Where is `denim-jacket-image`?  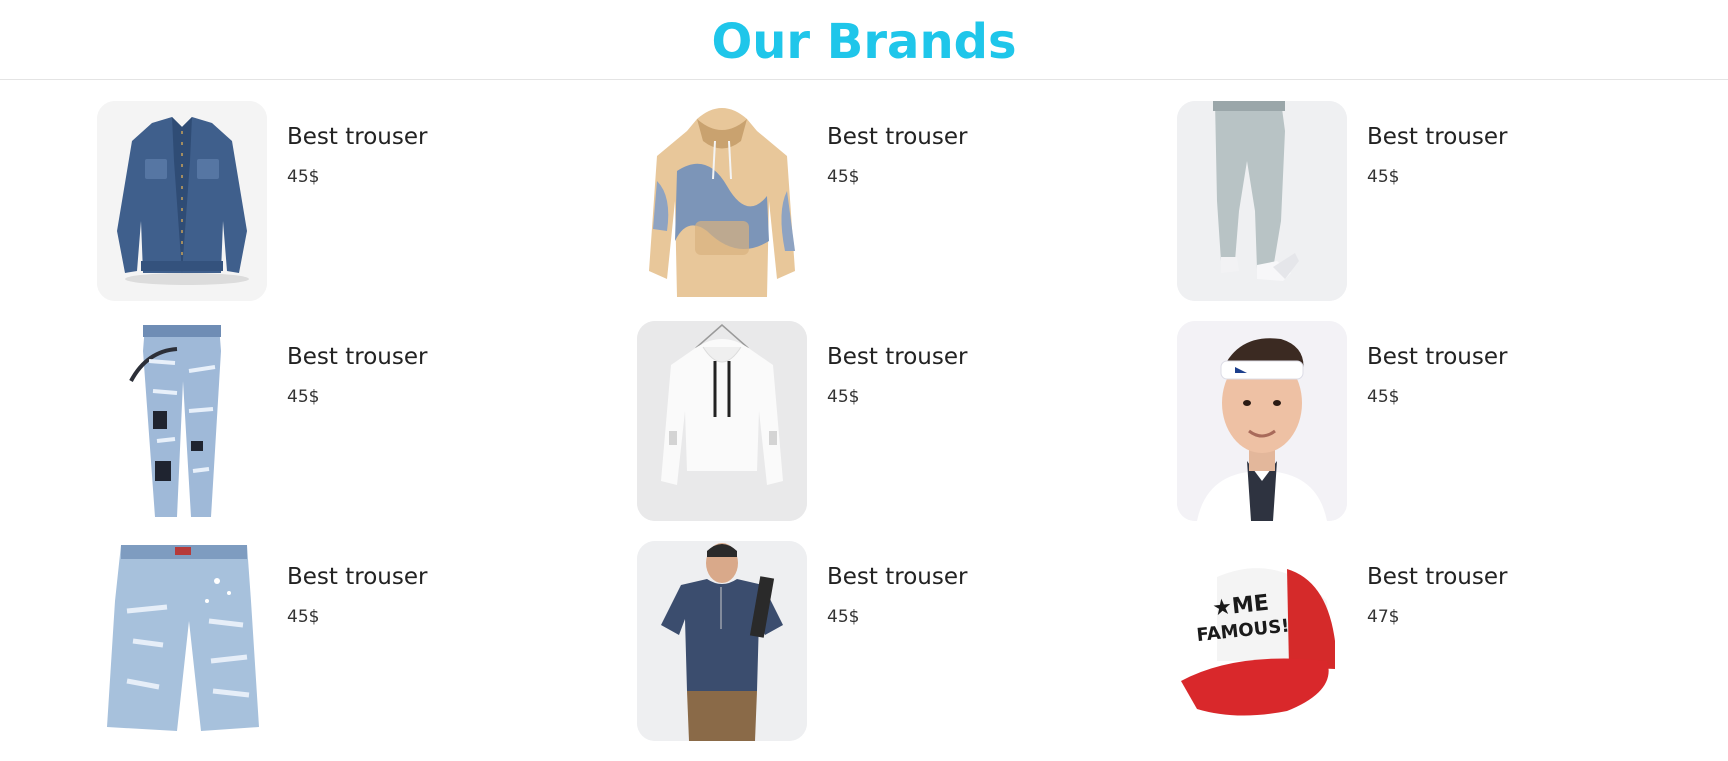
denim-jacket-image is located at coordinates (182, 201).